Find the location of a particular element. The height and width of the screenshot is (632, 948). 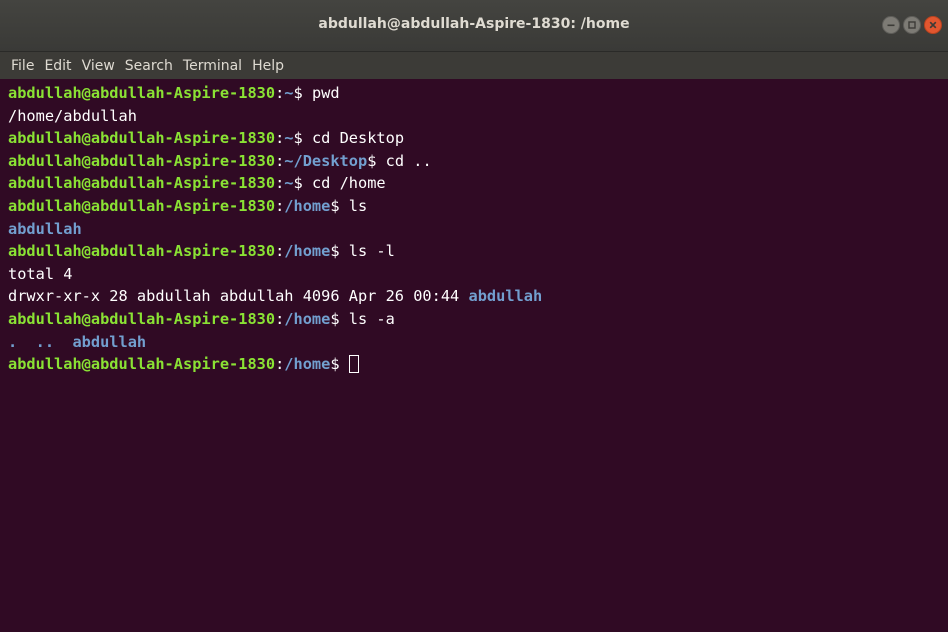

window-titlebar: abdullah@abdullah-Aspire-1830: /home is located at coordinates (474, 26).